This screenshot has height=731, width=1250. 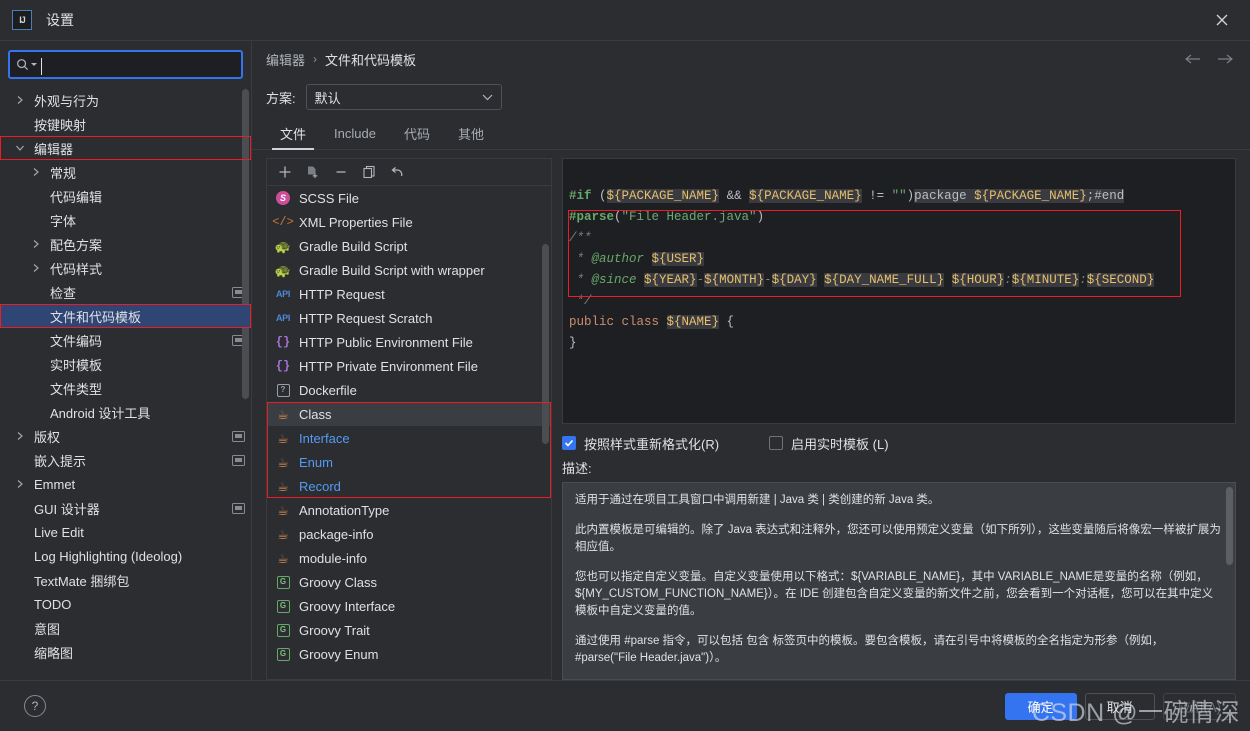 I want to click on template-list-item-label: SCSS File, so click(x=329, y=198).